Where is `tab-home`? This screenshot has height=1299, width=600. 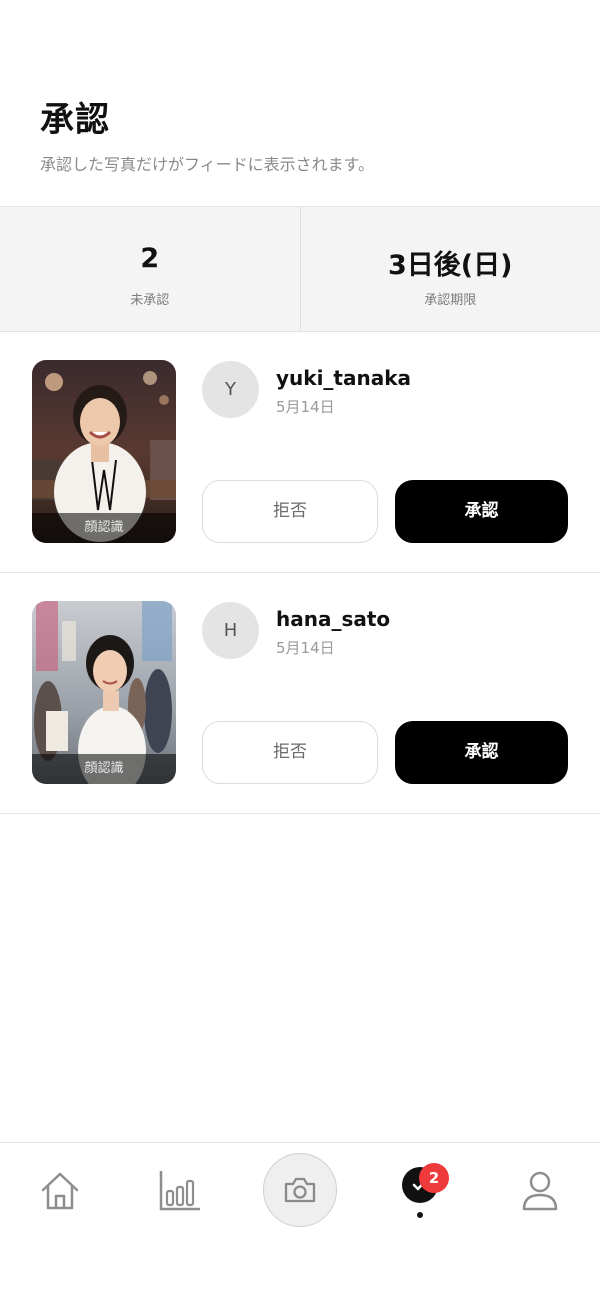
tab-home is located at coordinates (60, 1219).